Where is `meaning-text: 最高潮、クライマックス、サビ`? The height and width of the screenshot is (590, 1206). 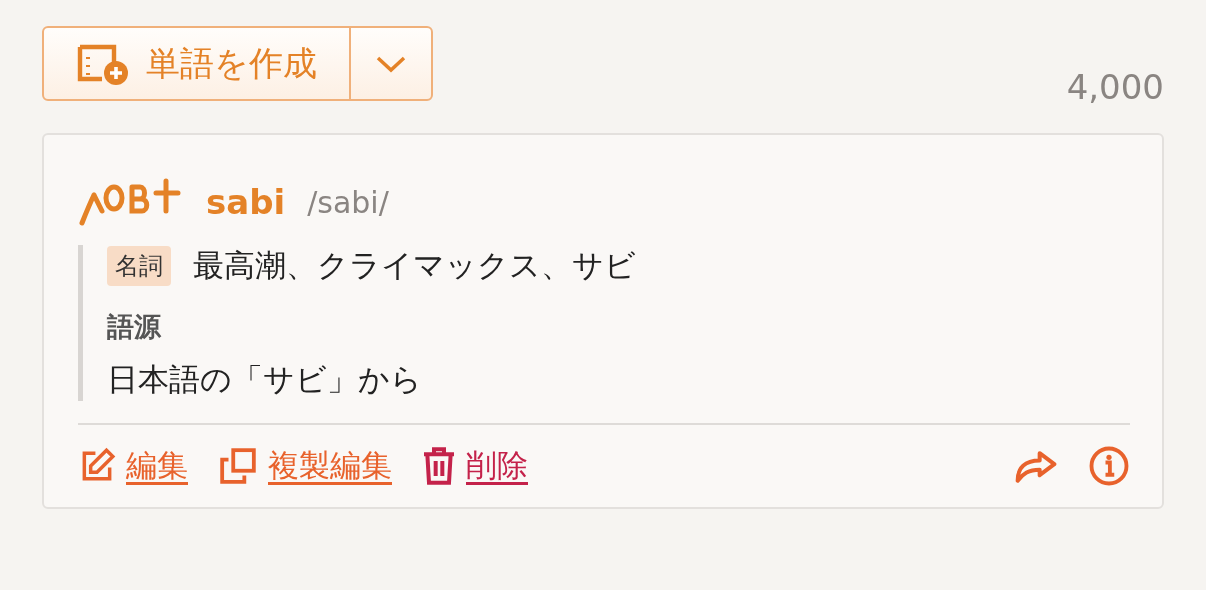 meaning-text: 最高潮、クライマックス、サビ is located at coordinates (414, 265).